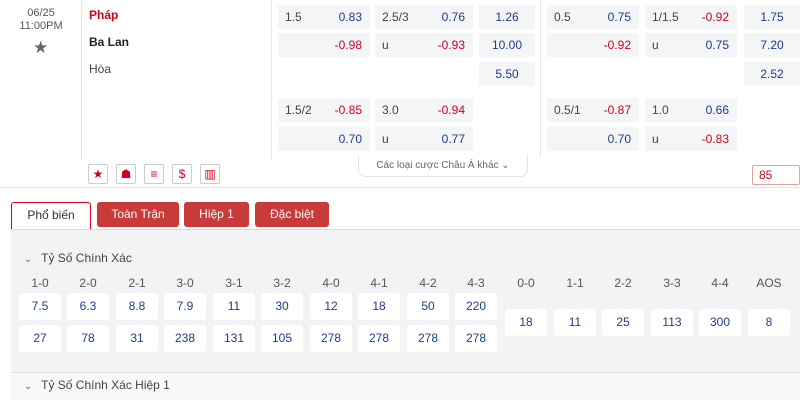 Image resolution: width=800 pixels, height=400 pixels. What do you see at coordinates (86, 258) in the screenshot?
I see `correct-score-title: Tỷ Số Chính Xác` at bounding box center [86, 258].